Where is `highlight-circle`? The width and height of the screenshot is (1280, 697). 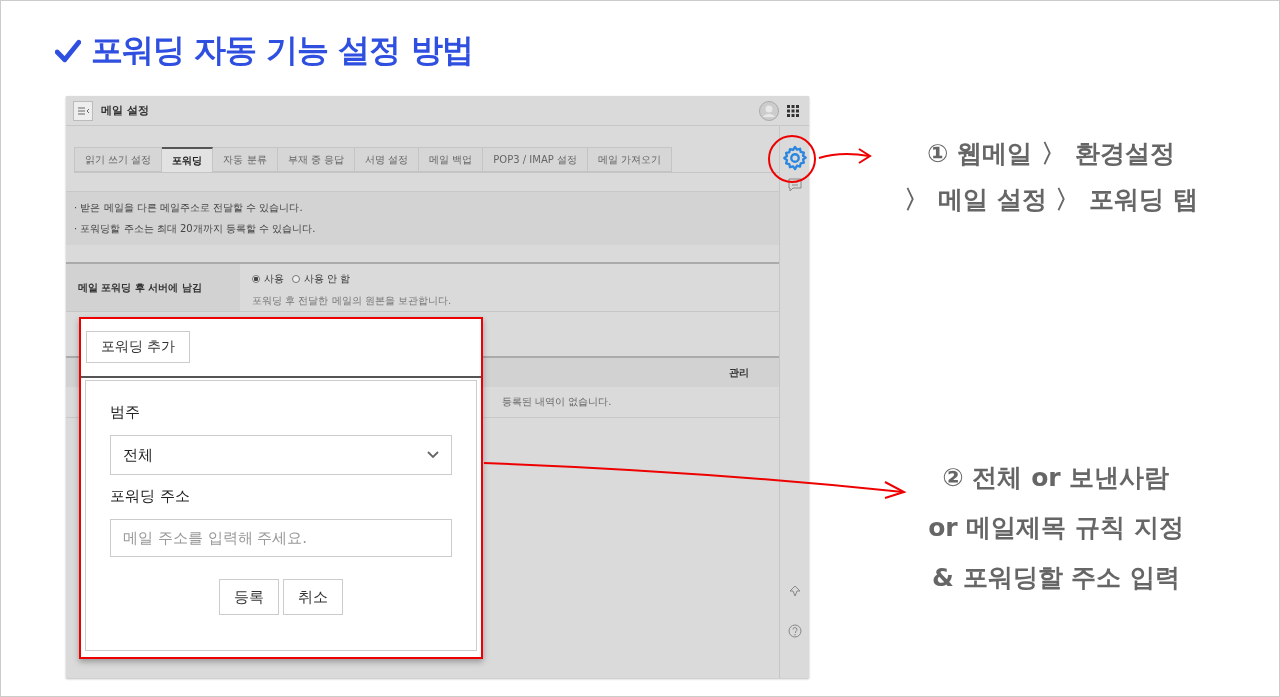
highlight-circle is located at coordinates (792, 159).